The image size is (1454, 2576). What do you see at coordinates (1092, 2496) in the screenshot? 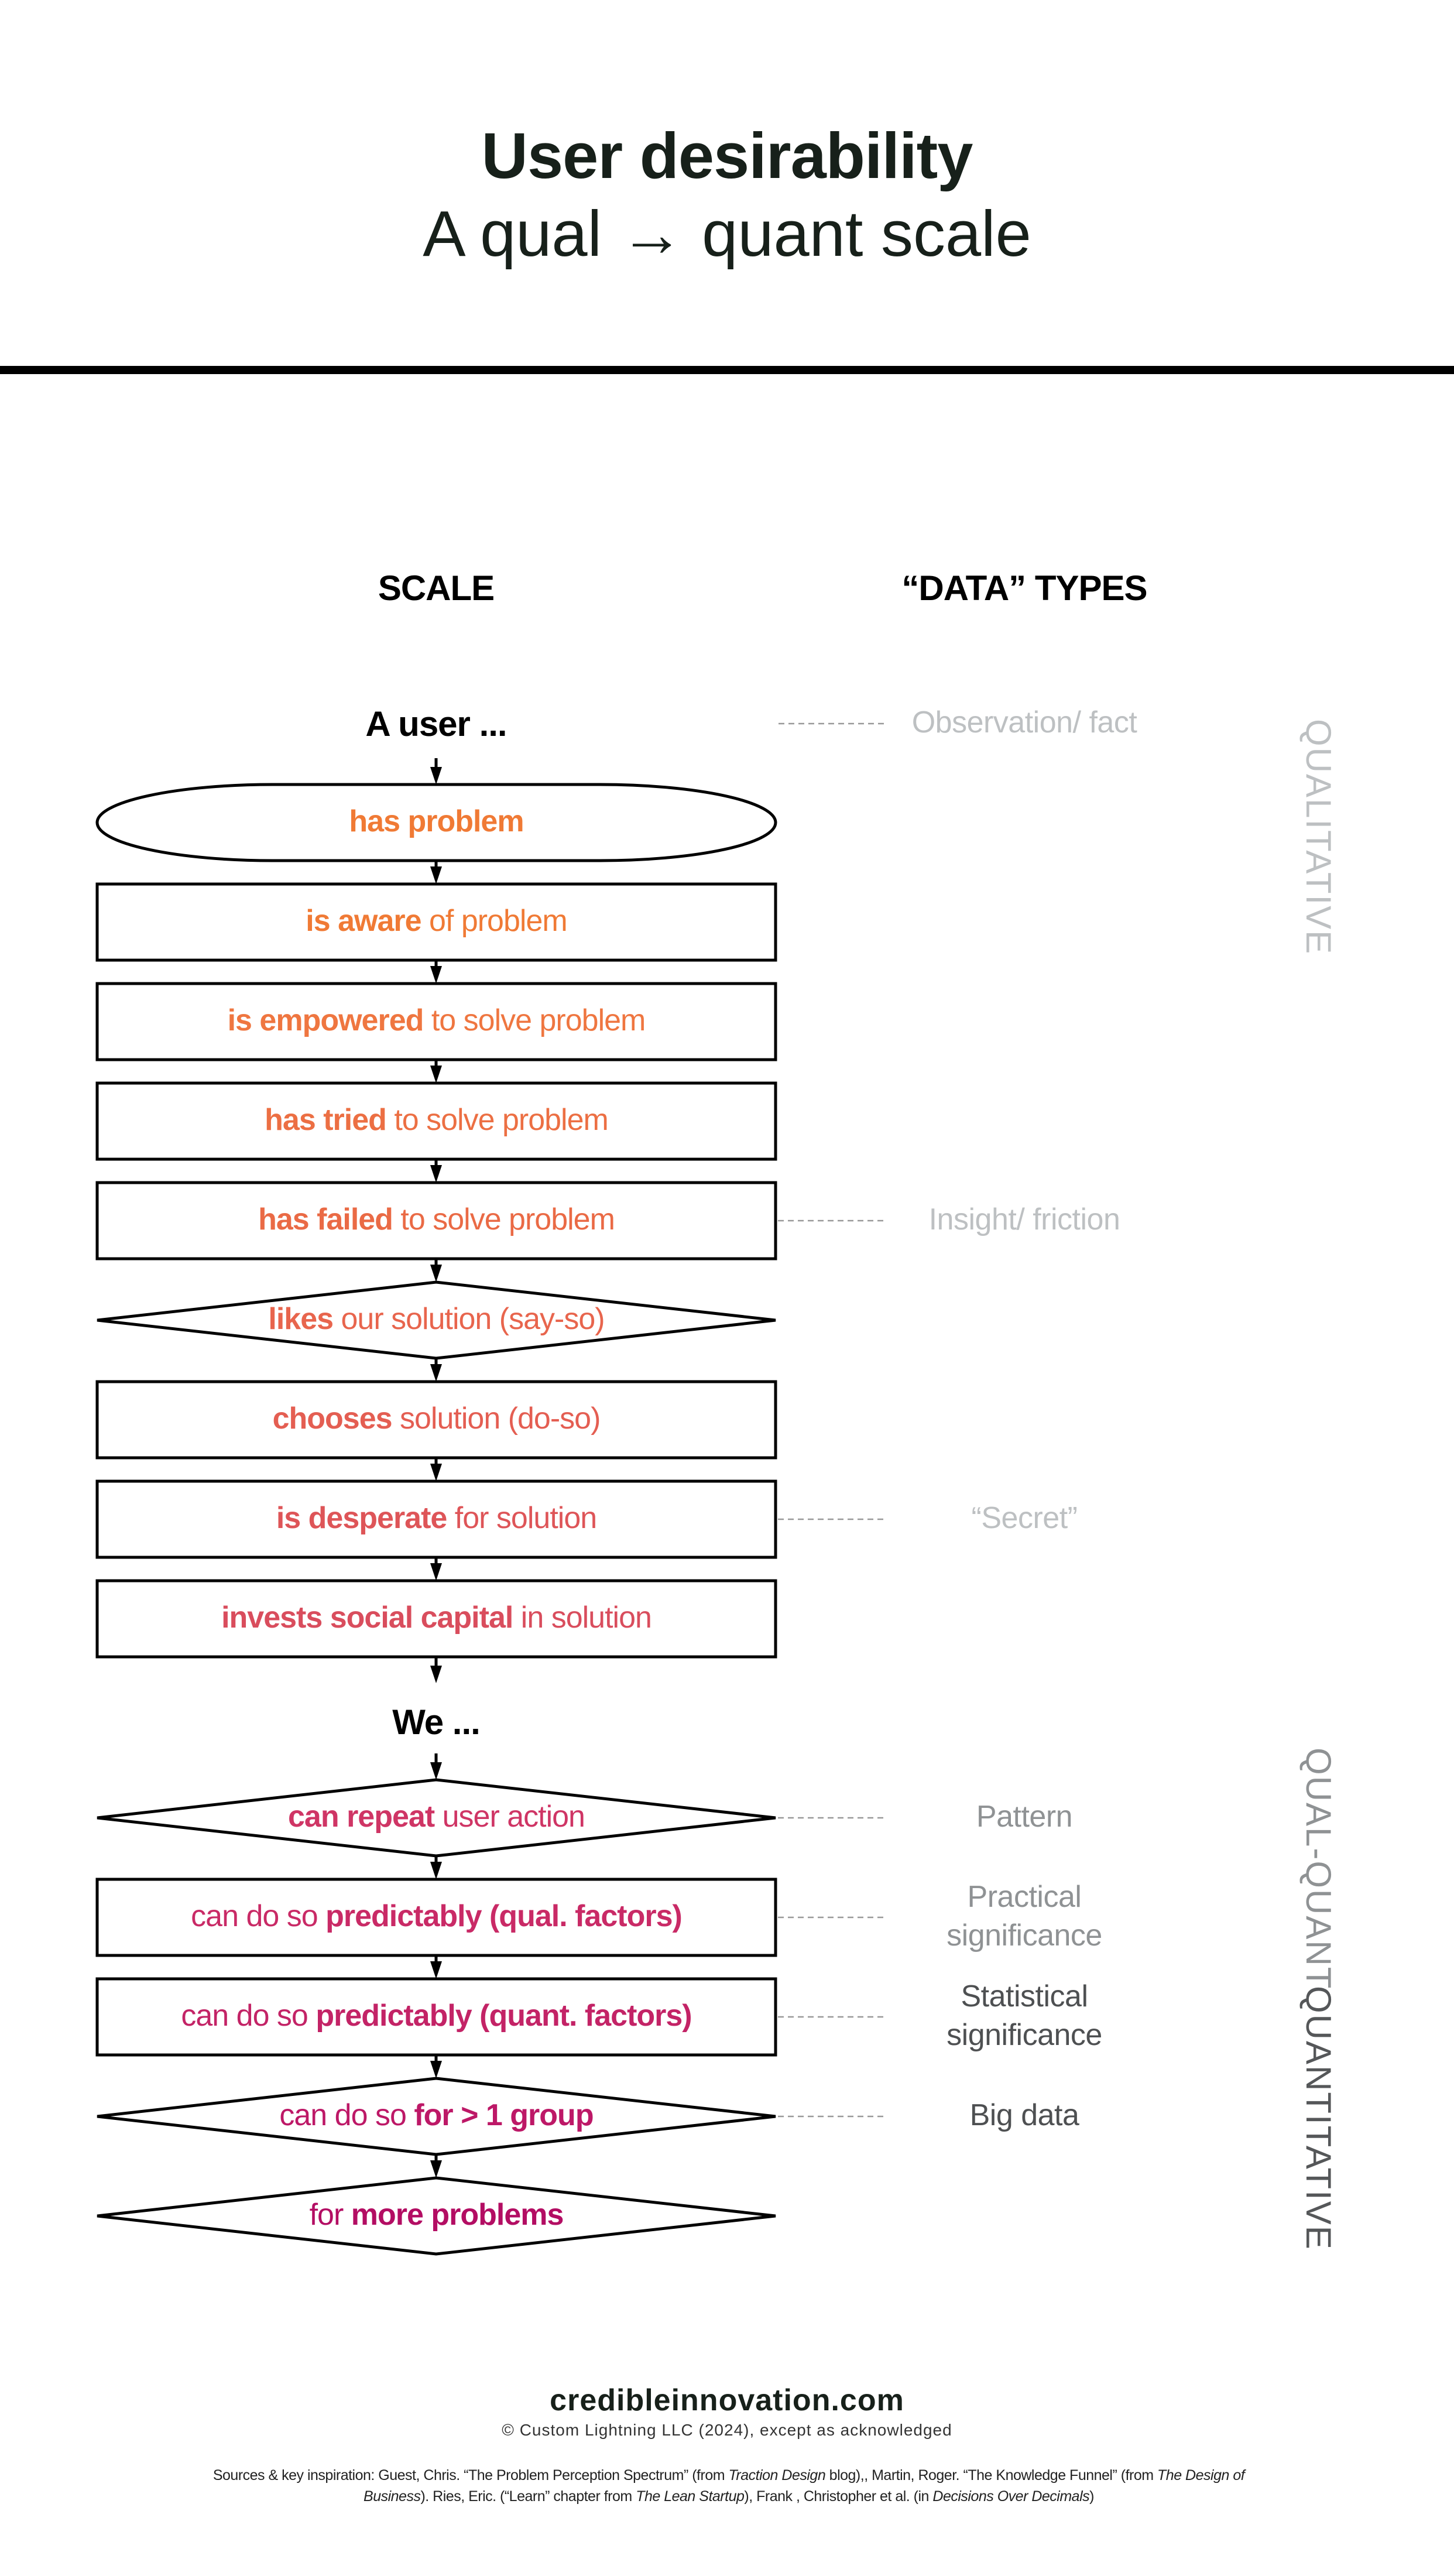
I see `source-text: )` at bounding box center [1092, 2496].